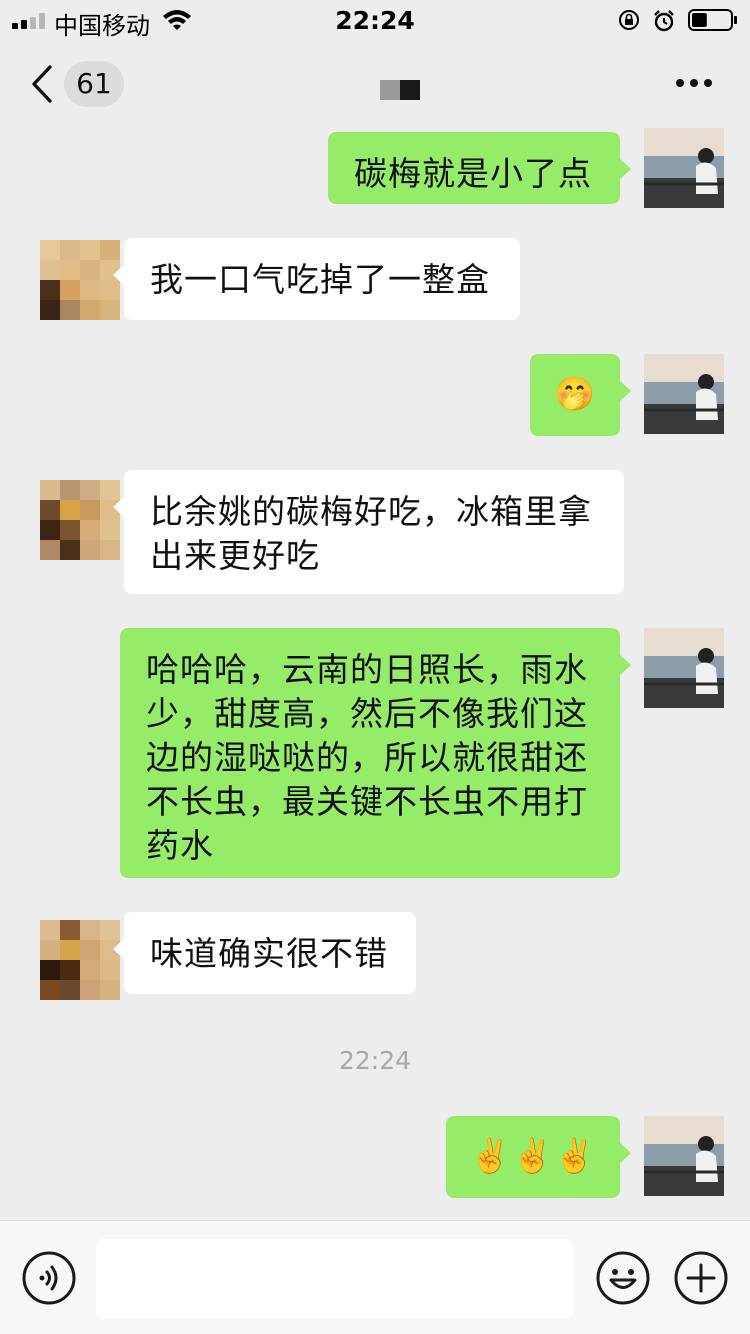 The height and width of the screenshot is (1334, 750). Describe the element at coordinates (375, 1060) in the screenshot. I see `message-timestamp: 22:24` at that location.